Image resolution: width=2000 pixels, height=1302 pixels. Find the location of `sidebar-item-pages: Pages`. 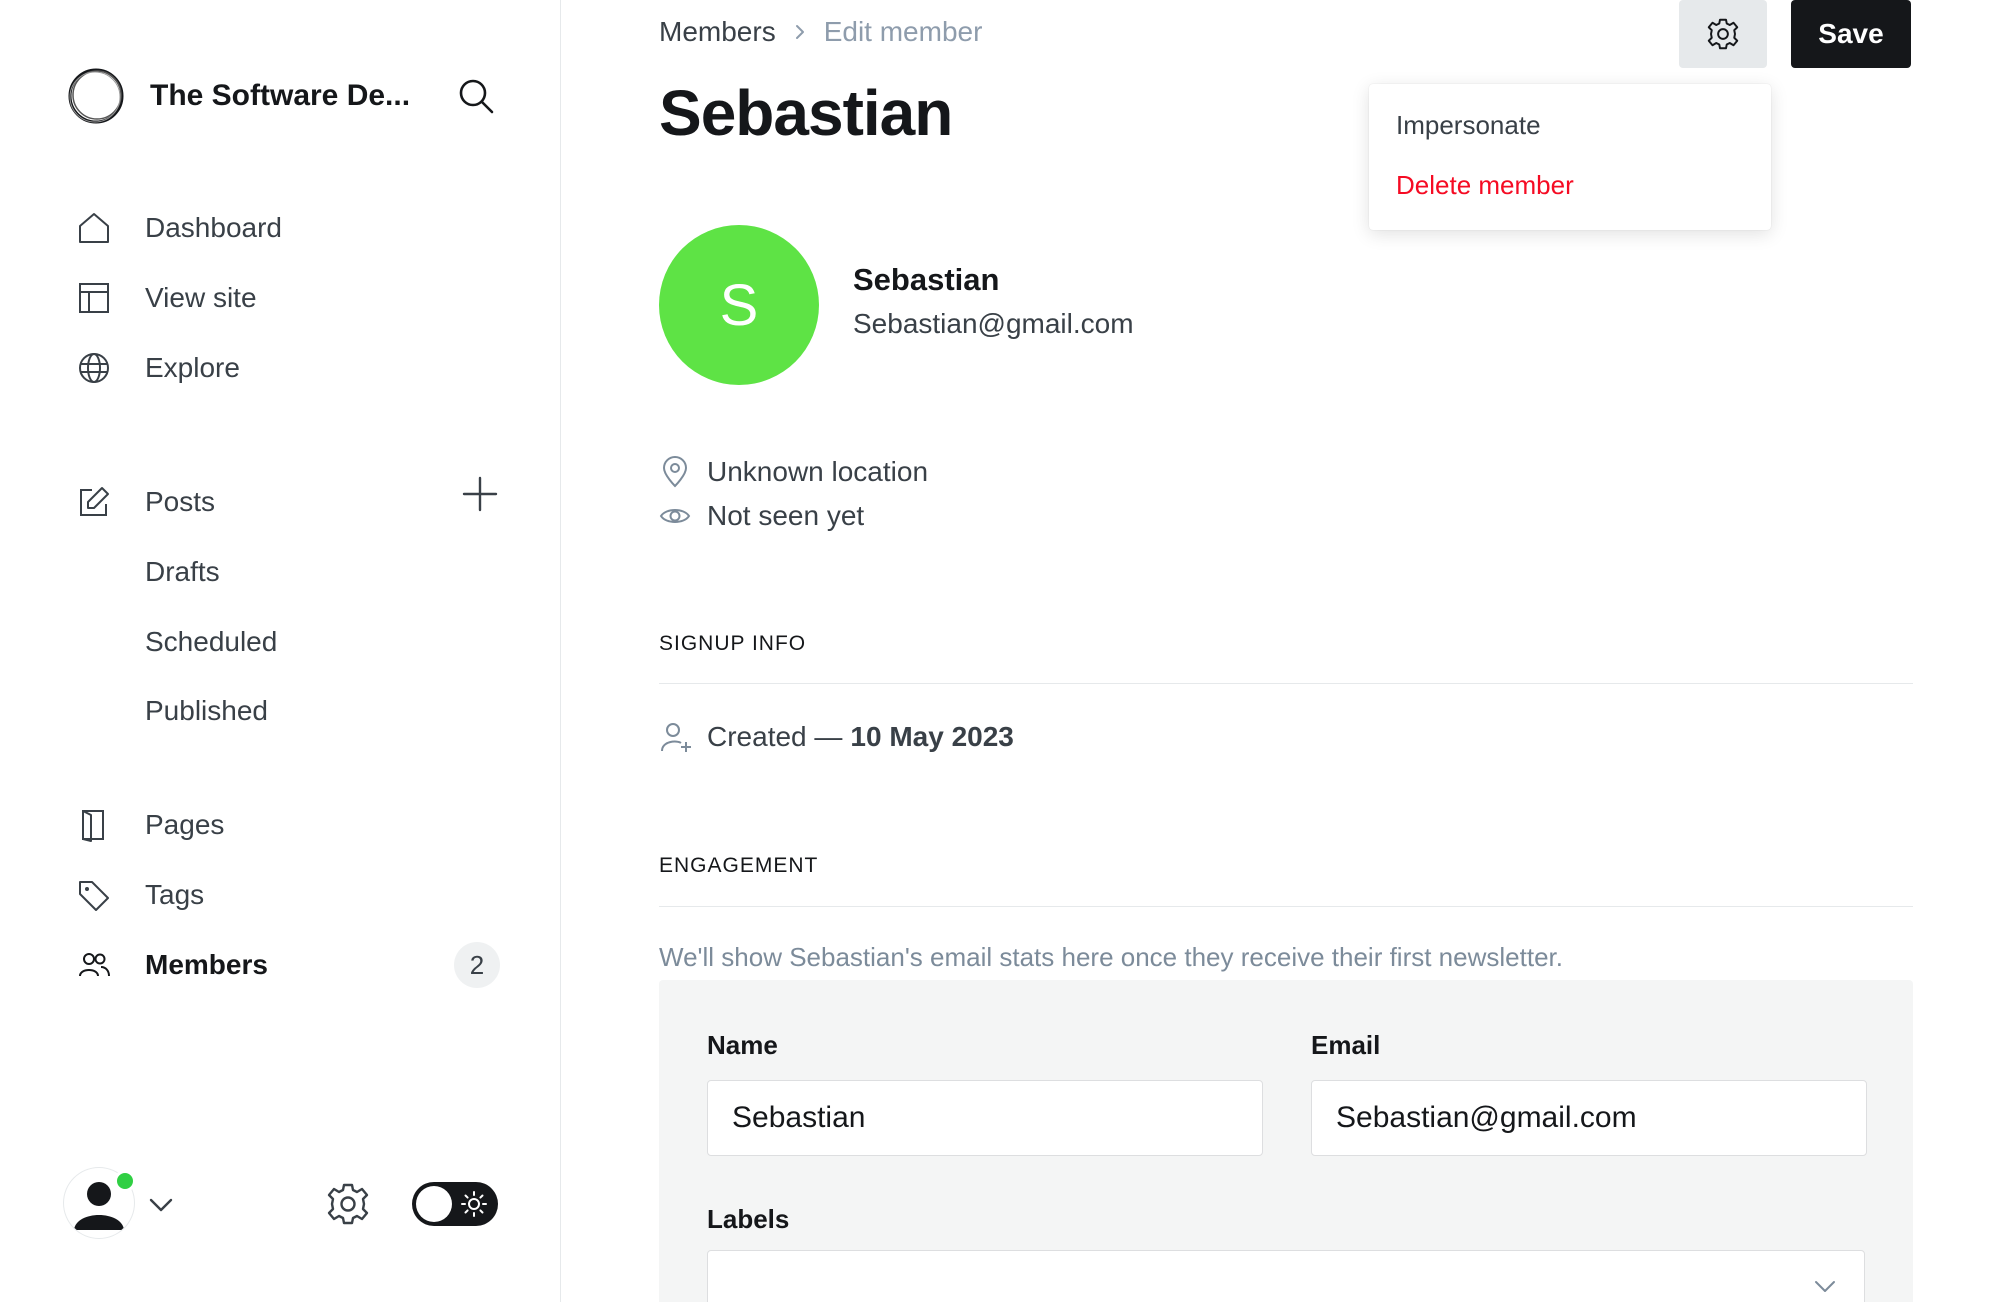

sidebar-item-pages: Pages is located at coordinates (291, 825).